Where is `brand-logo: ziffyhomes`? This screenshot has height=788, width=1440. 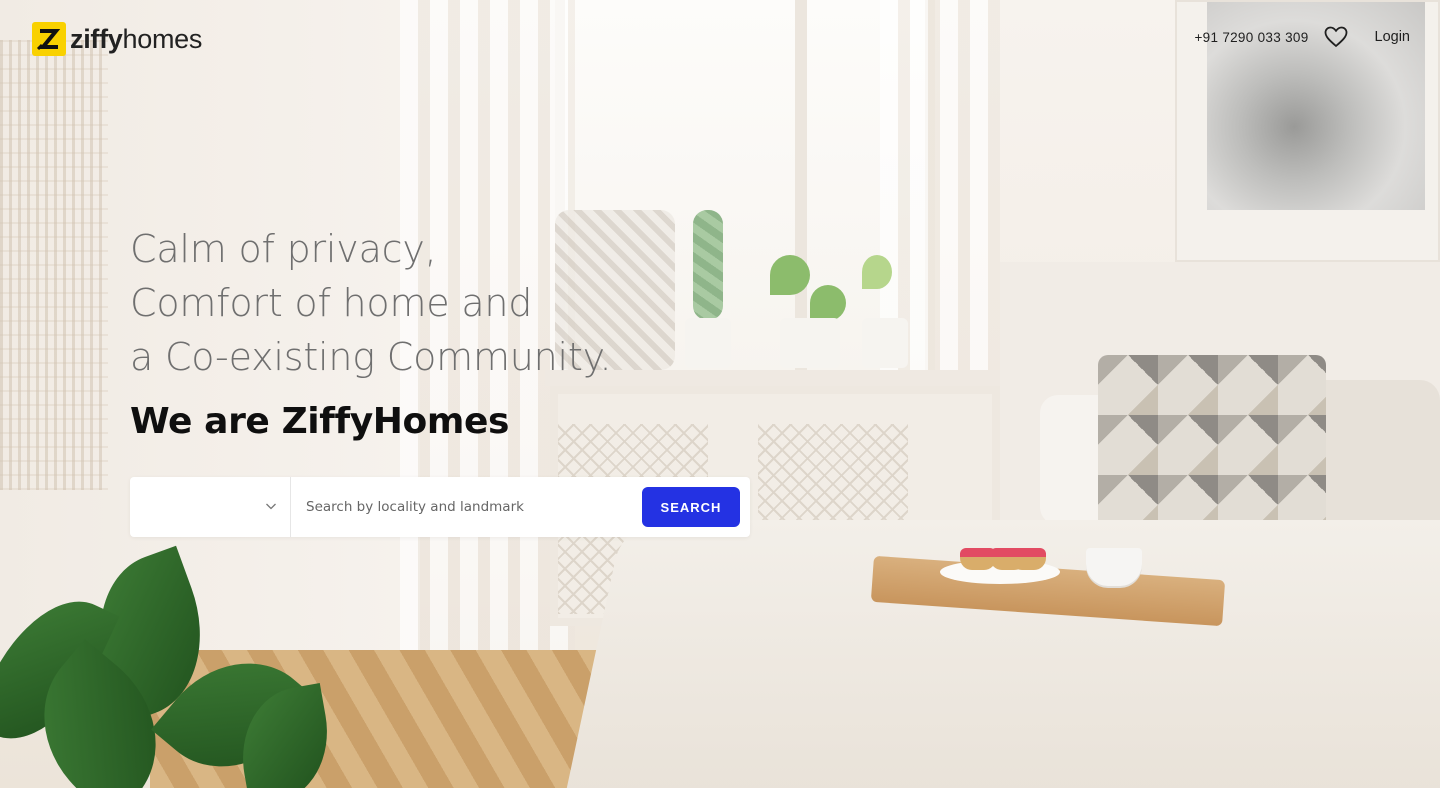 brand-logo: ziffyhomes is located at coordinates (117, 39).